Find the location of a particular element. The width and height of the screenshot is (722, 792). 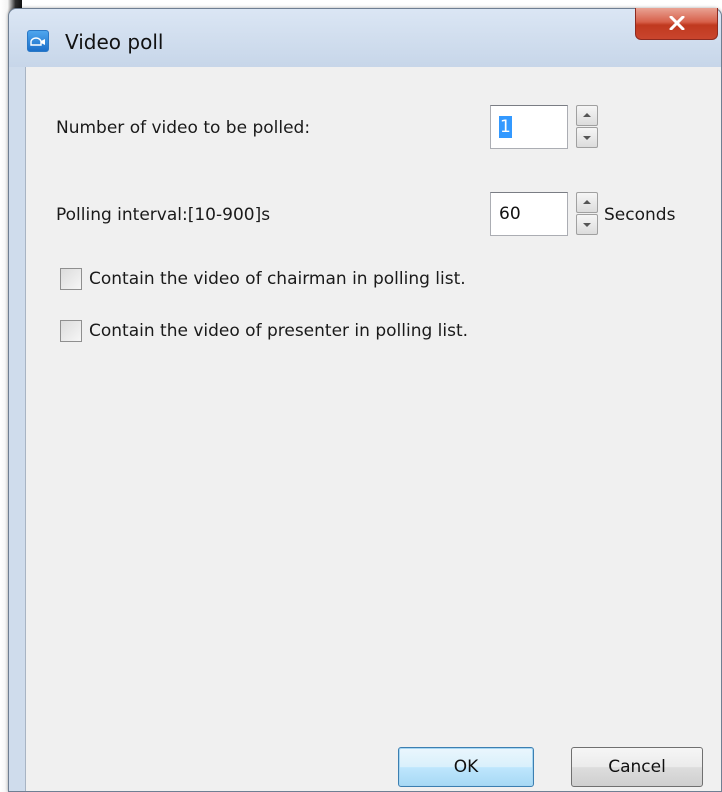

presenter-checkbox is located at coordinates (71, 331).